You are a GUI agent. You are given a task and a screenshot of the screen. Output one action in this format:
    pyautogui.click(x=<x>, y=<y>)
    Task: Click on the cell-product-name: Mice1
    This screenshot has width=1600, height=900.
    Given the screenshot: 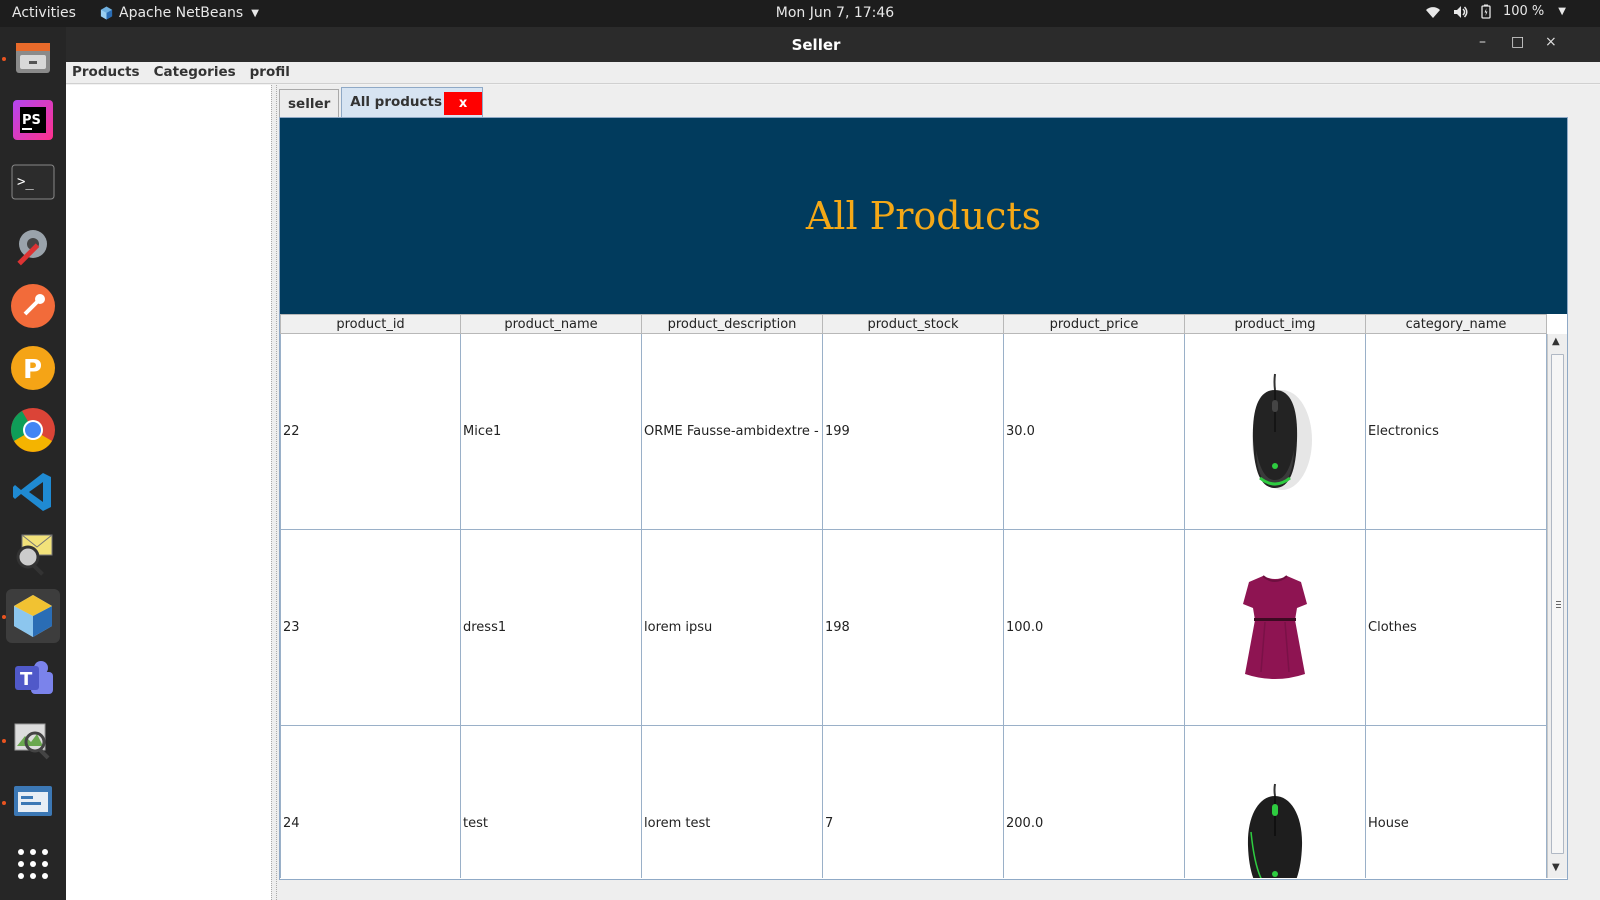 What is the action you would take?
    pyautogui.click(x=551, y=432)
    